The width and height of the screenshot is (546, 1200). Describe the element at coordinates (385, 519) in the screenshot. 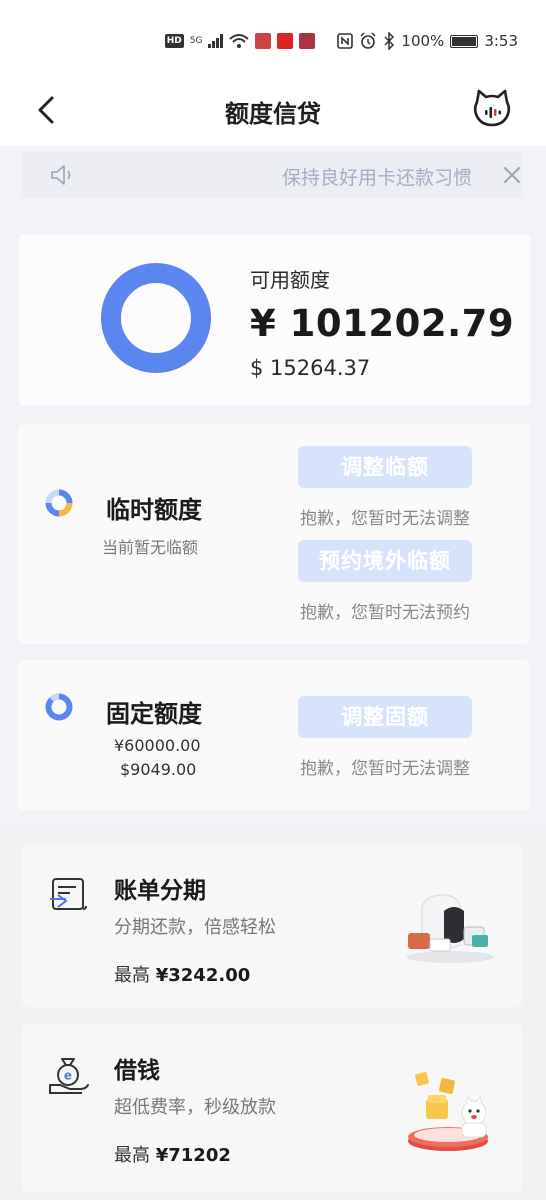

I see `adjust-temporary-credit-note: 抱歉，您暂时无法调整` at that location.